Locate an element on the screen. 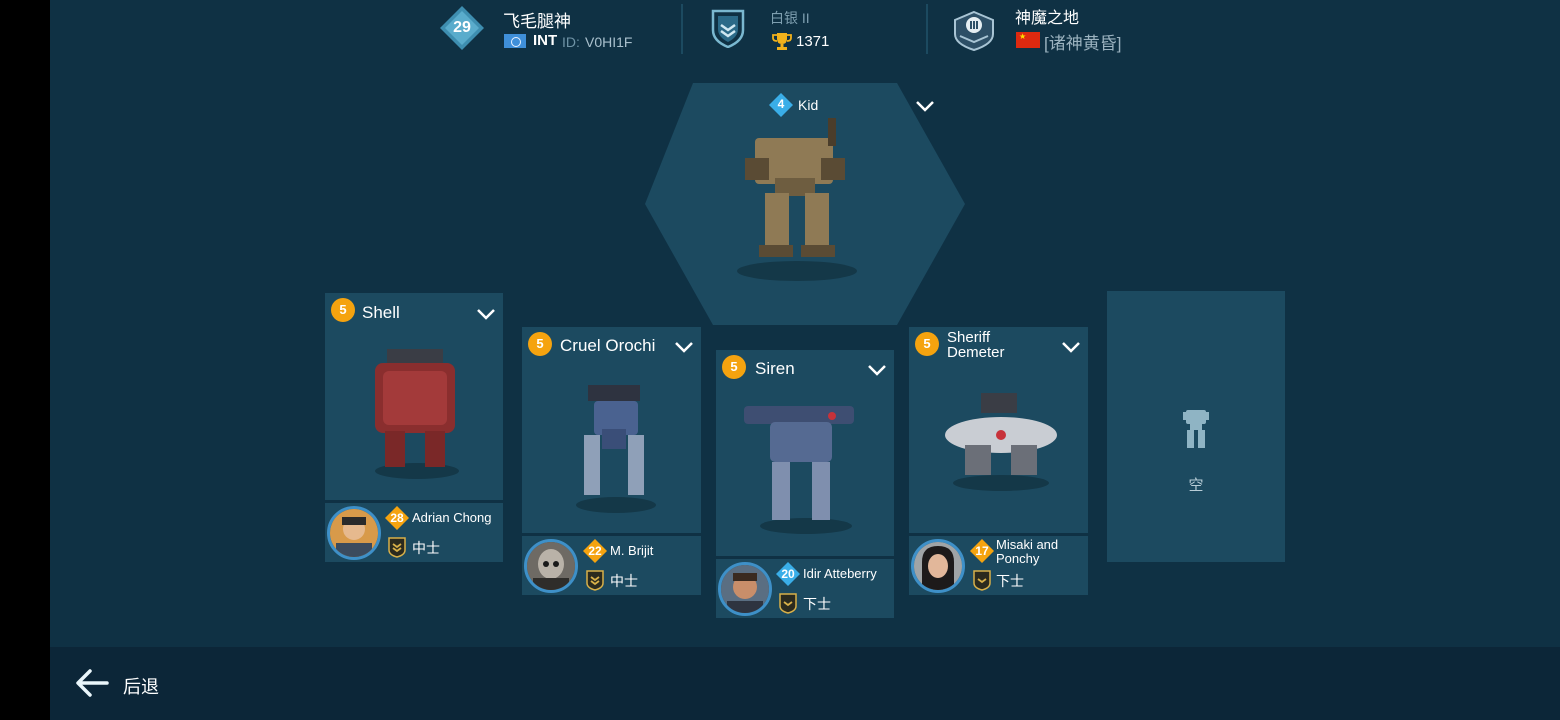 Image resolution: width=1560 pixels, height=720 pixels. pilot-level: 22 is located at coordinates (595, 551).